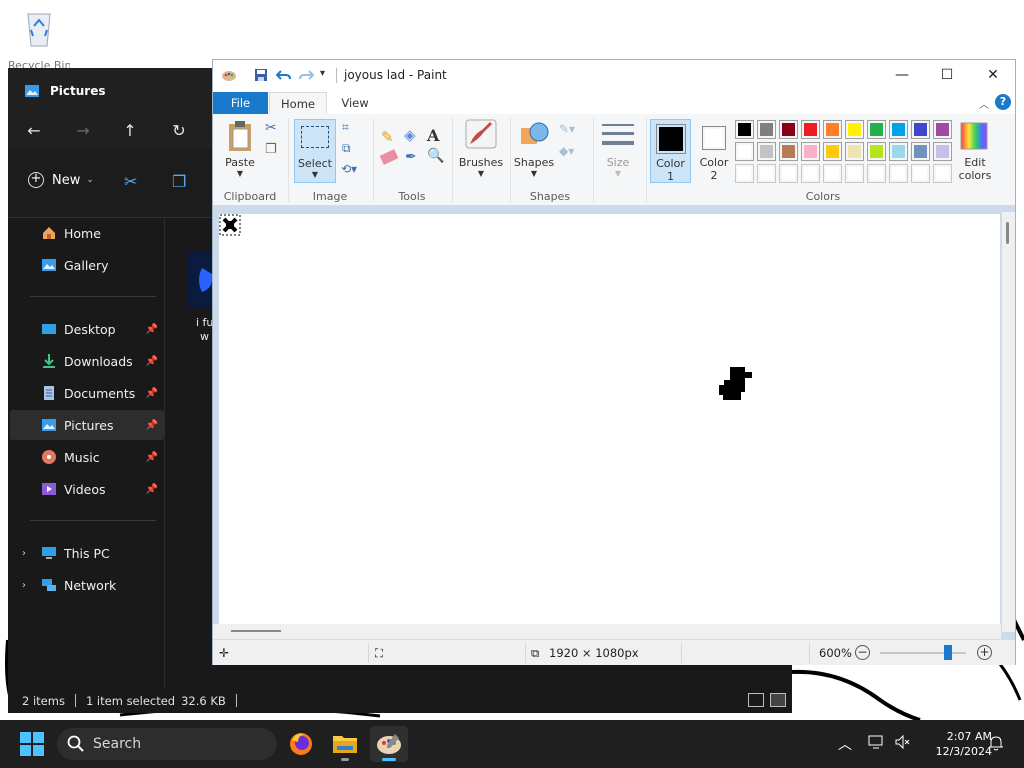 The height and width of the screenshot is (768, 1024). Describe the element at coordinates (87, 585) in the screenshot. I see `sidebar-item-network: › Network` at that location.